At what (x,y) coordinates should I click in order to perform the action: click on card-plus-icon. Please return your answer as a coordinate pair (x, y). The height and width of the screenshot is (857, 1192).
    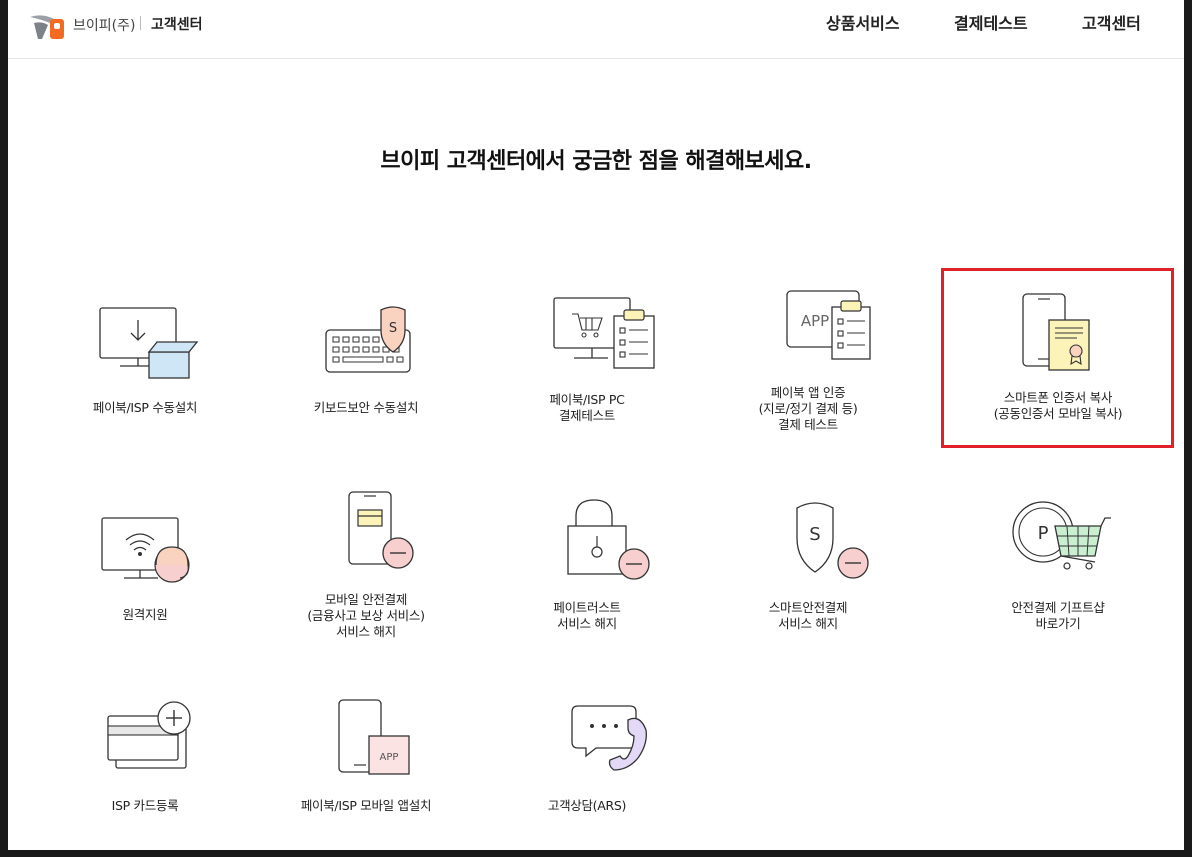
    Looking at the image, I should click on (149, 735).